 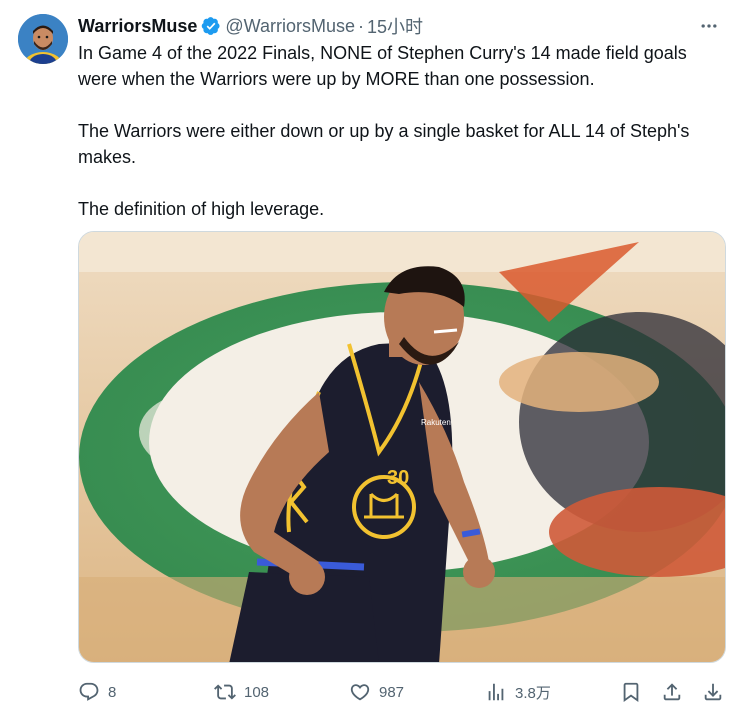 I want to click on bookmark-button, so click(x=631, y=692).